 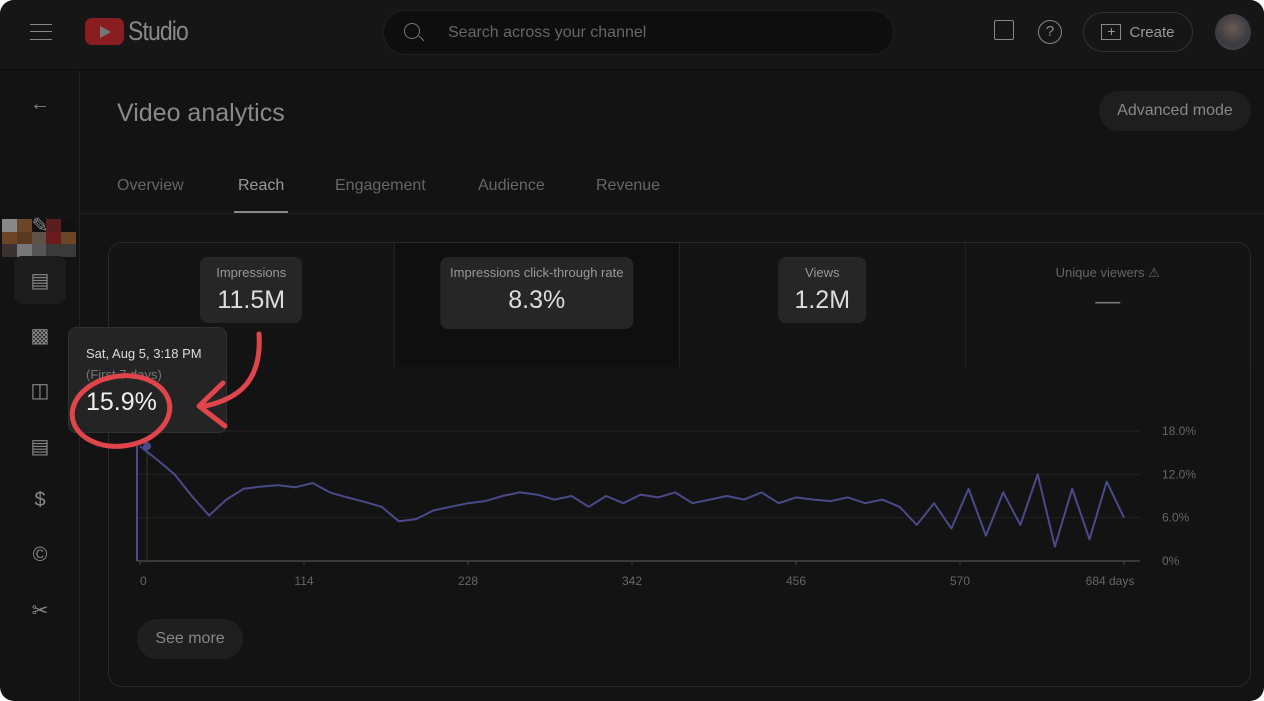 What do you see at coordinates (628, 186) in the screenshot?
I see `tab-revenue: Revenue` at bounding box center [628, 186].